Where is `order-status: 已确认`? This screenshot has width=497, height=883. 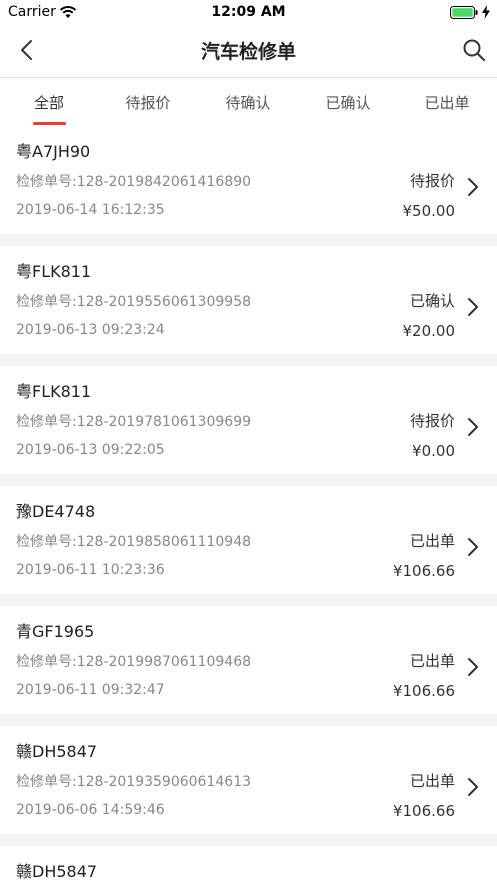
order-status: 已确认 is located at coordinates (432, 301).